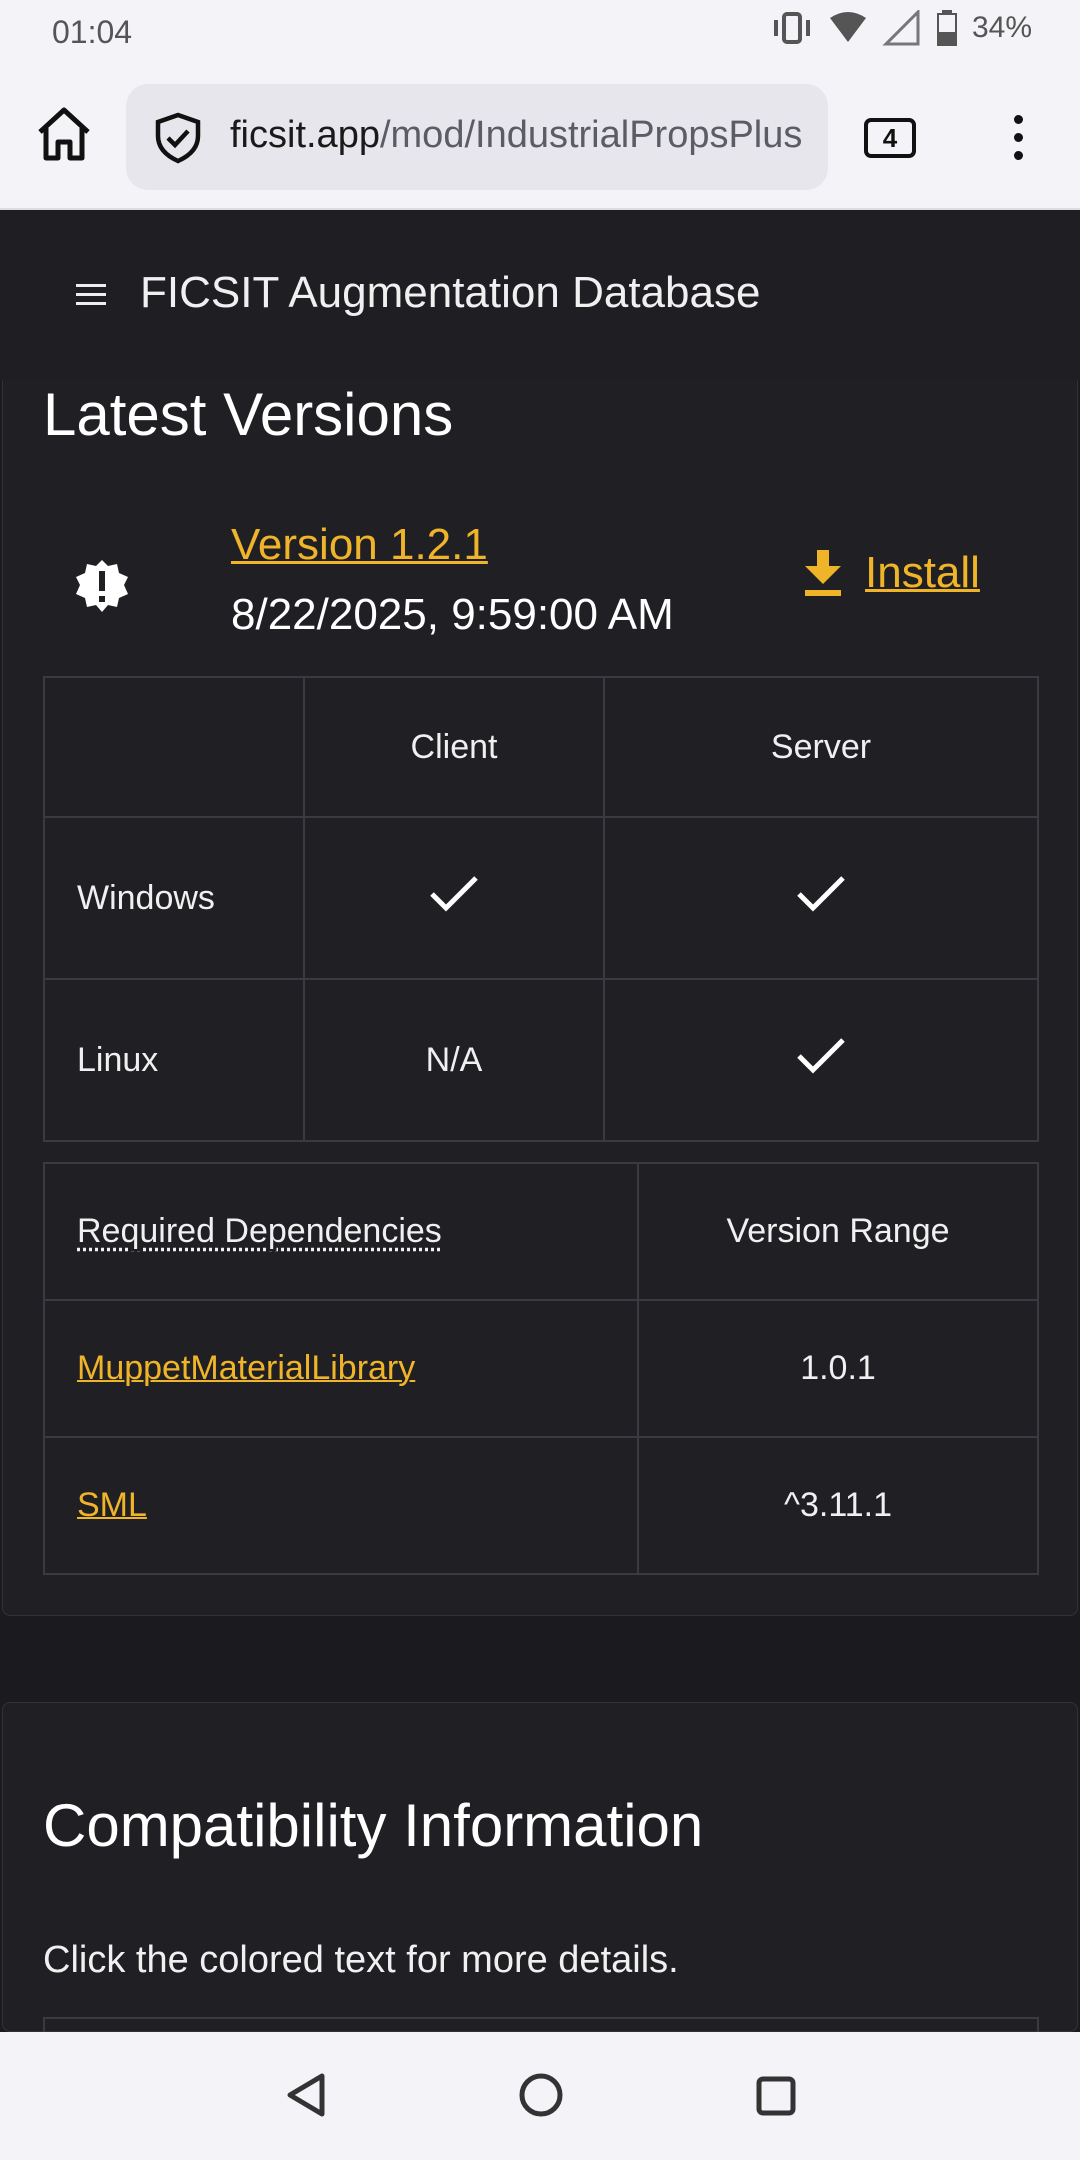  I want to click on battery-percent: 34%, so click(1001, 27).